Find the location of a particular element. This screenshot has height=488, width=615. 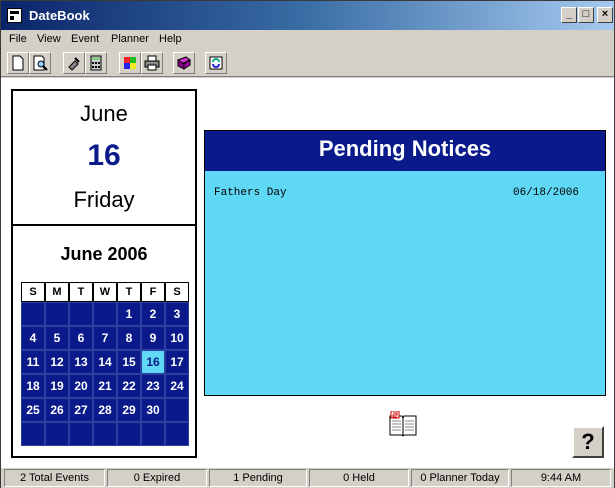

toolbar is located at coordinates (307, 63).